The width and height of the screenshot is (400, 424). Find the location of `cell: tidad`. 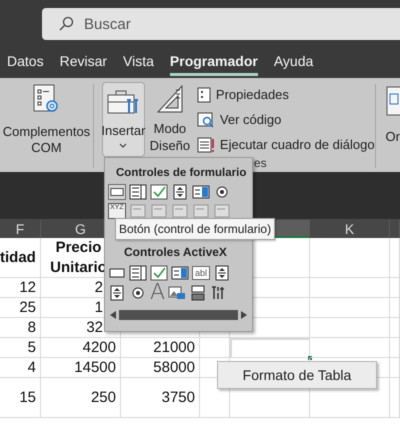

cell: tidad is located at coordinates (20, 258).